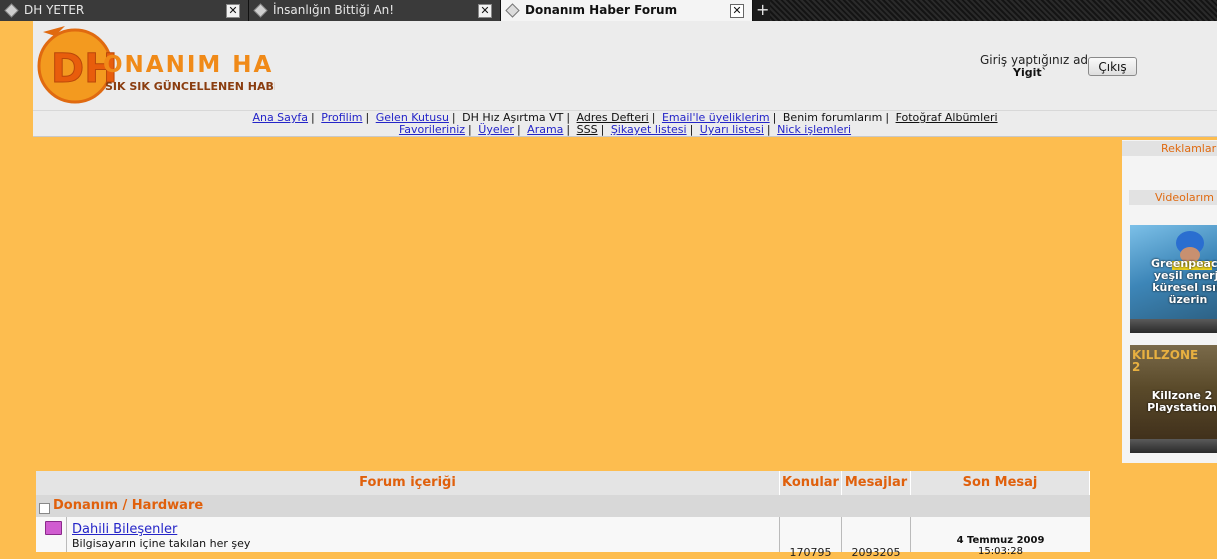 This screenshot has width=1217, height=559. Describe the element at coordinates (53, 528) in the screenshot. I see `folder-icon` at that location.